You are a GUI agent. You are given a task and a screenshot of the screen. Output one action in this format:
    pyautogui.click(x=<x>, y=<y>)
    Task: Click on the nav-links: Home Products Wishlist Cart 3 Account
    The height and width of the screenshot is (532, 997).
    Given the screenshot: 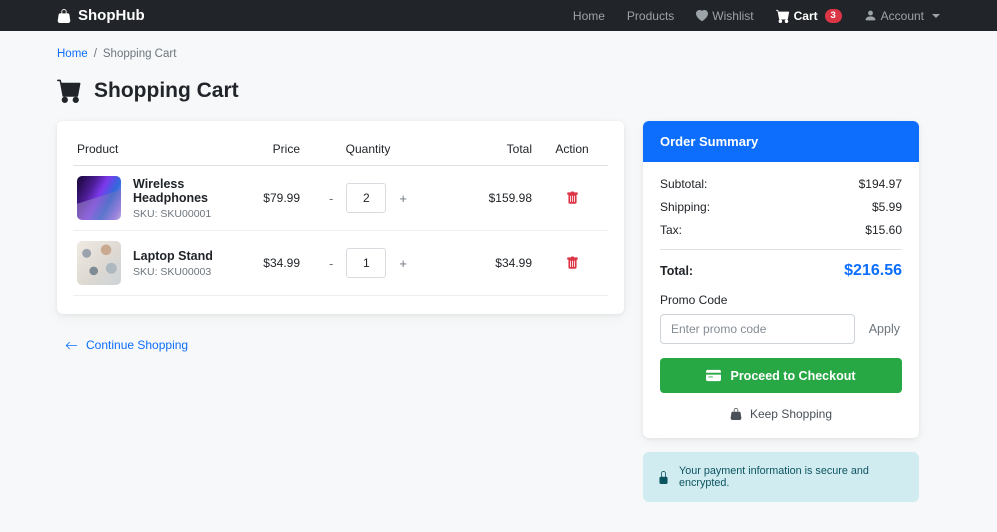 What is the action you would take?
    pyautogui.click(x=756, y=15)
    